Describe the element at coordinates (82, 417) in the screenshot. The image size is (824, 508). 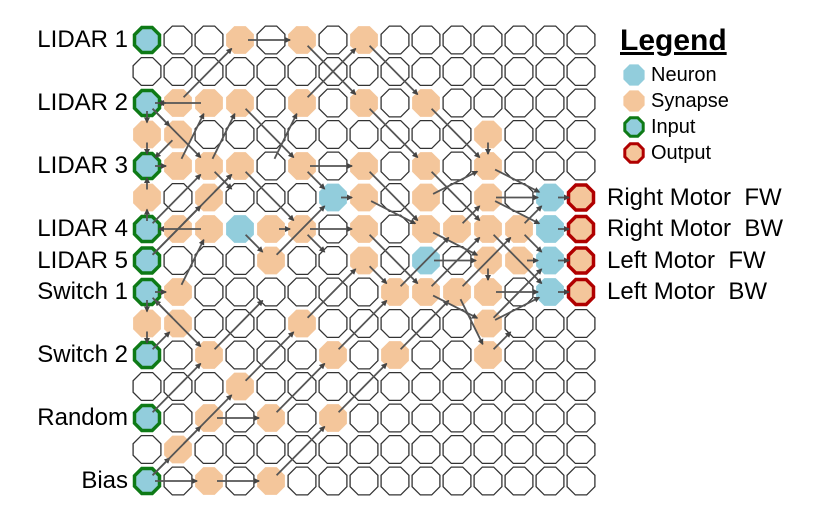
I see `input-label: Random` at that location.